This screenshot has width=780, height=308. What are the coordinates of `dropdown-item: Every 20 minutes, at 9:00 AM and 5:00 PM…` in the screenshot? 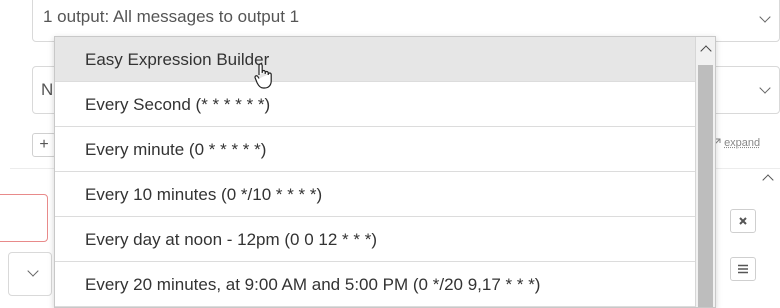 It's located at (376, 284).